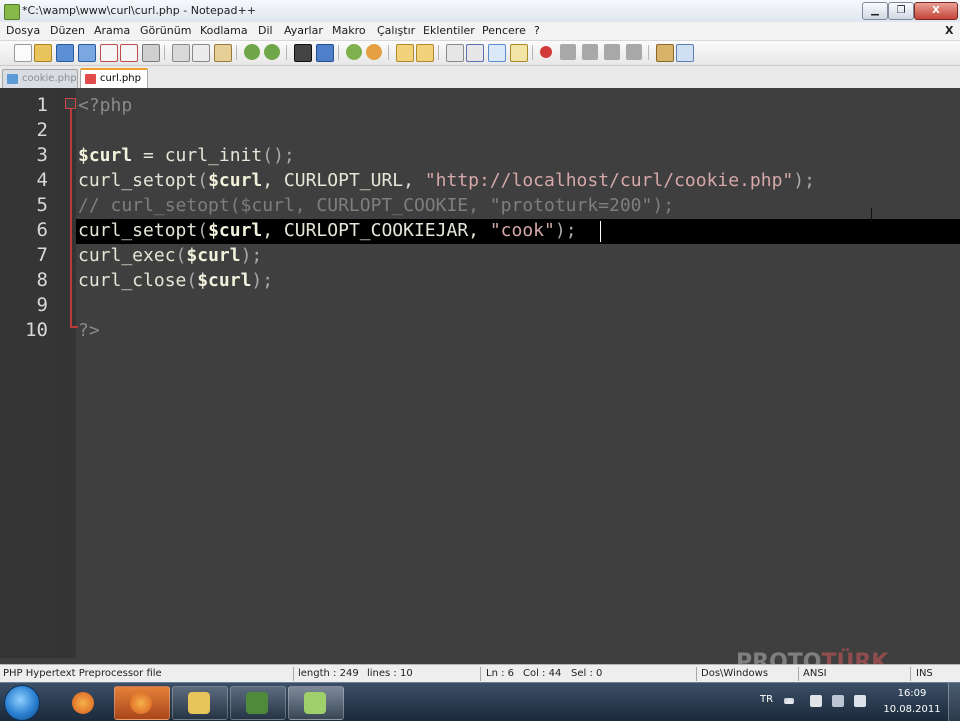  Describe the element at coordinates (954, 702) in the screenshot. I see `show-desktop-button` at that location.